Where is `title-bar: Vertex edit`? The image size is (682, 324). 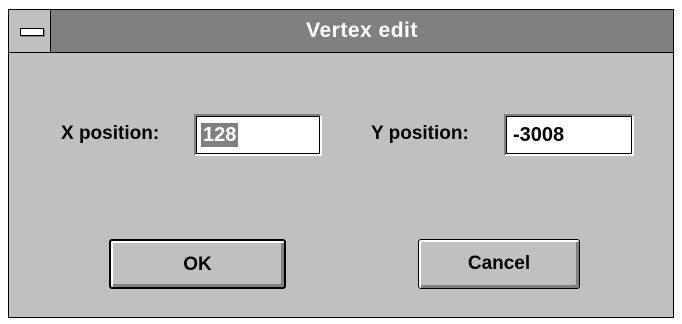 title-bar: Vertex edit is located at coordinates (341, 31).